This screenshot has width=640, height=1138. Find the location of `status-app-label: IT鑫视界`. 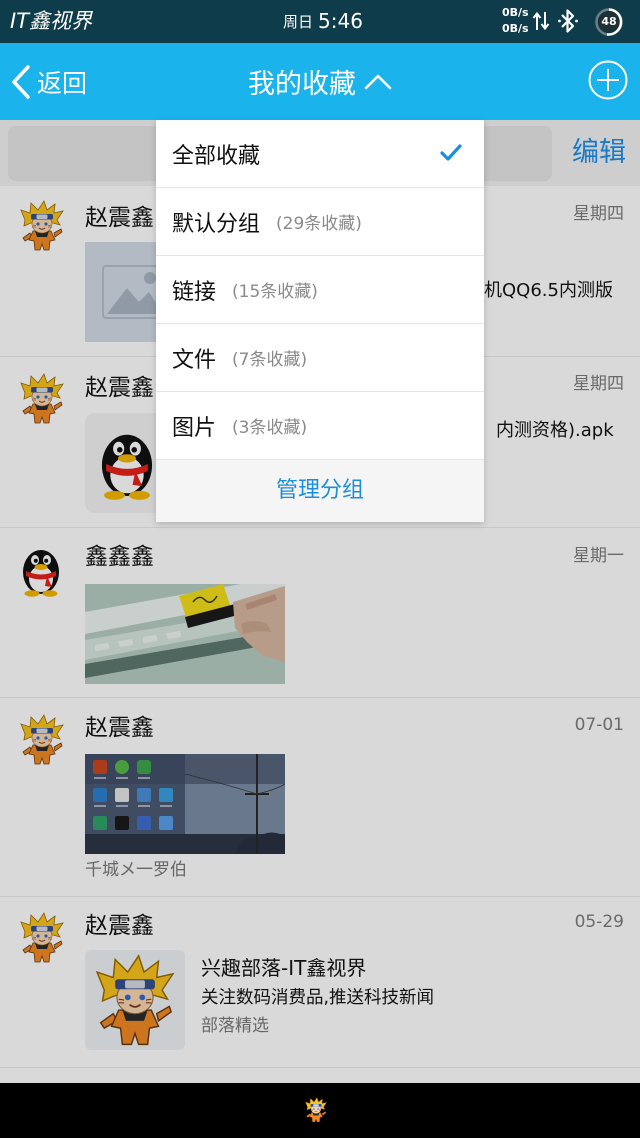

status-app-label: IT鑫视界 is located at coordinates (51, 21).